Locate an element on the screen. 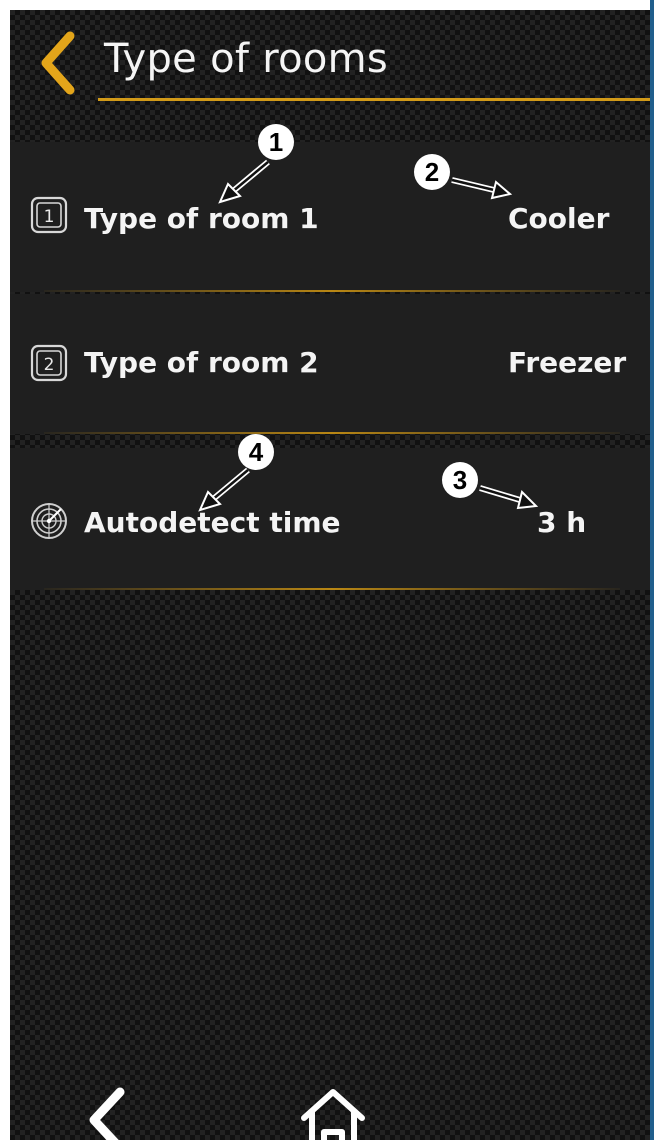 Image resolution: width=654 pixels, height=1140 pixels. svg-text: 2 is located at coordinates (49, 365).